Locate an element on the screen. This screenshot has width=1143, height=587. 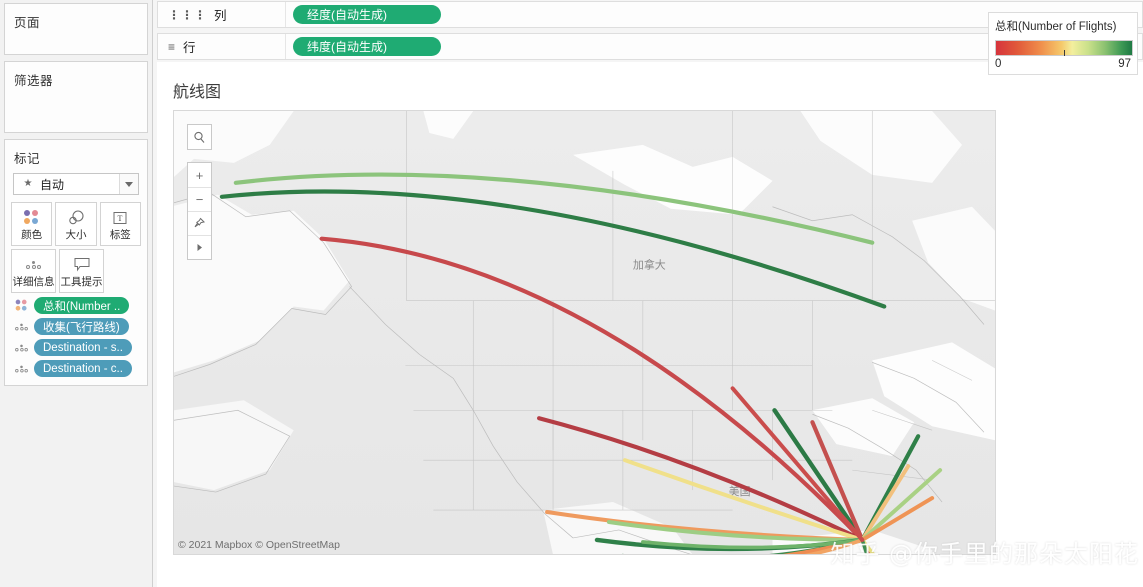
map-search-group is located at coordinates (199, 137).